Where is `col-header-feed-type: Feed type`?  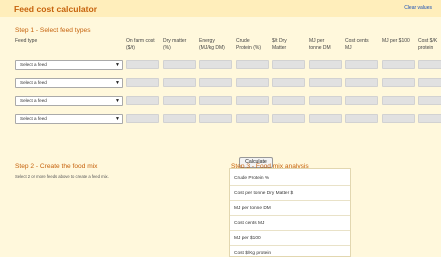 col-header-feed-type: Feed type is located at coordinates (26, 41).